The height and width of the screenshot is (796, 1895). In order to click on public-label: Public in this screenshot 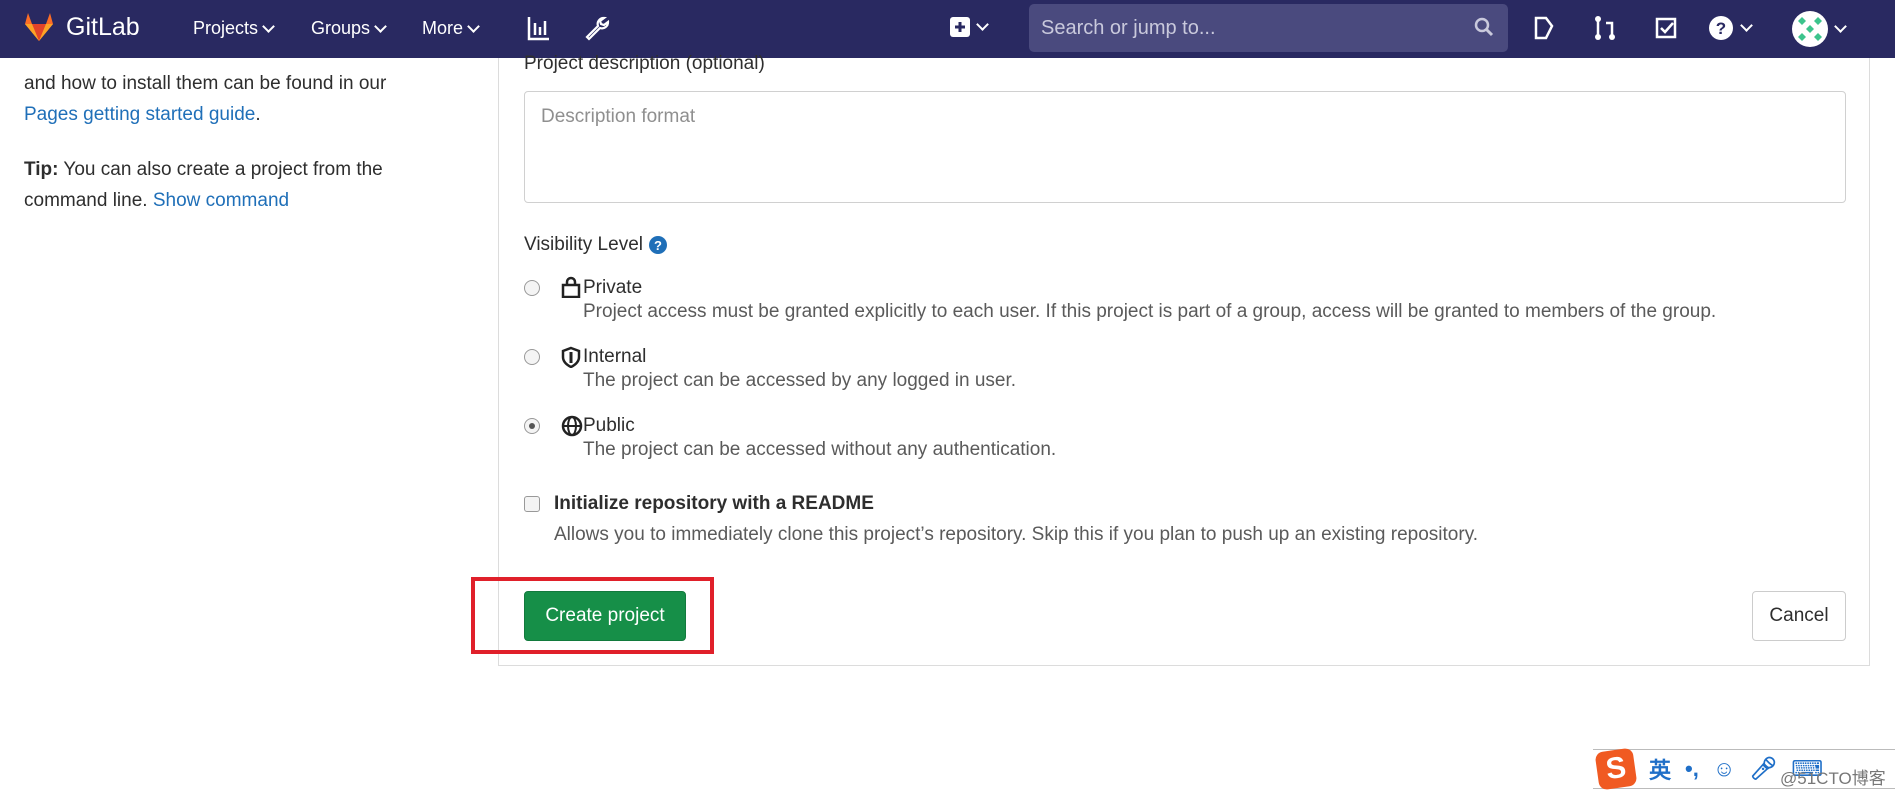, I will do `click(609, 426)`.